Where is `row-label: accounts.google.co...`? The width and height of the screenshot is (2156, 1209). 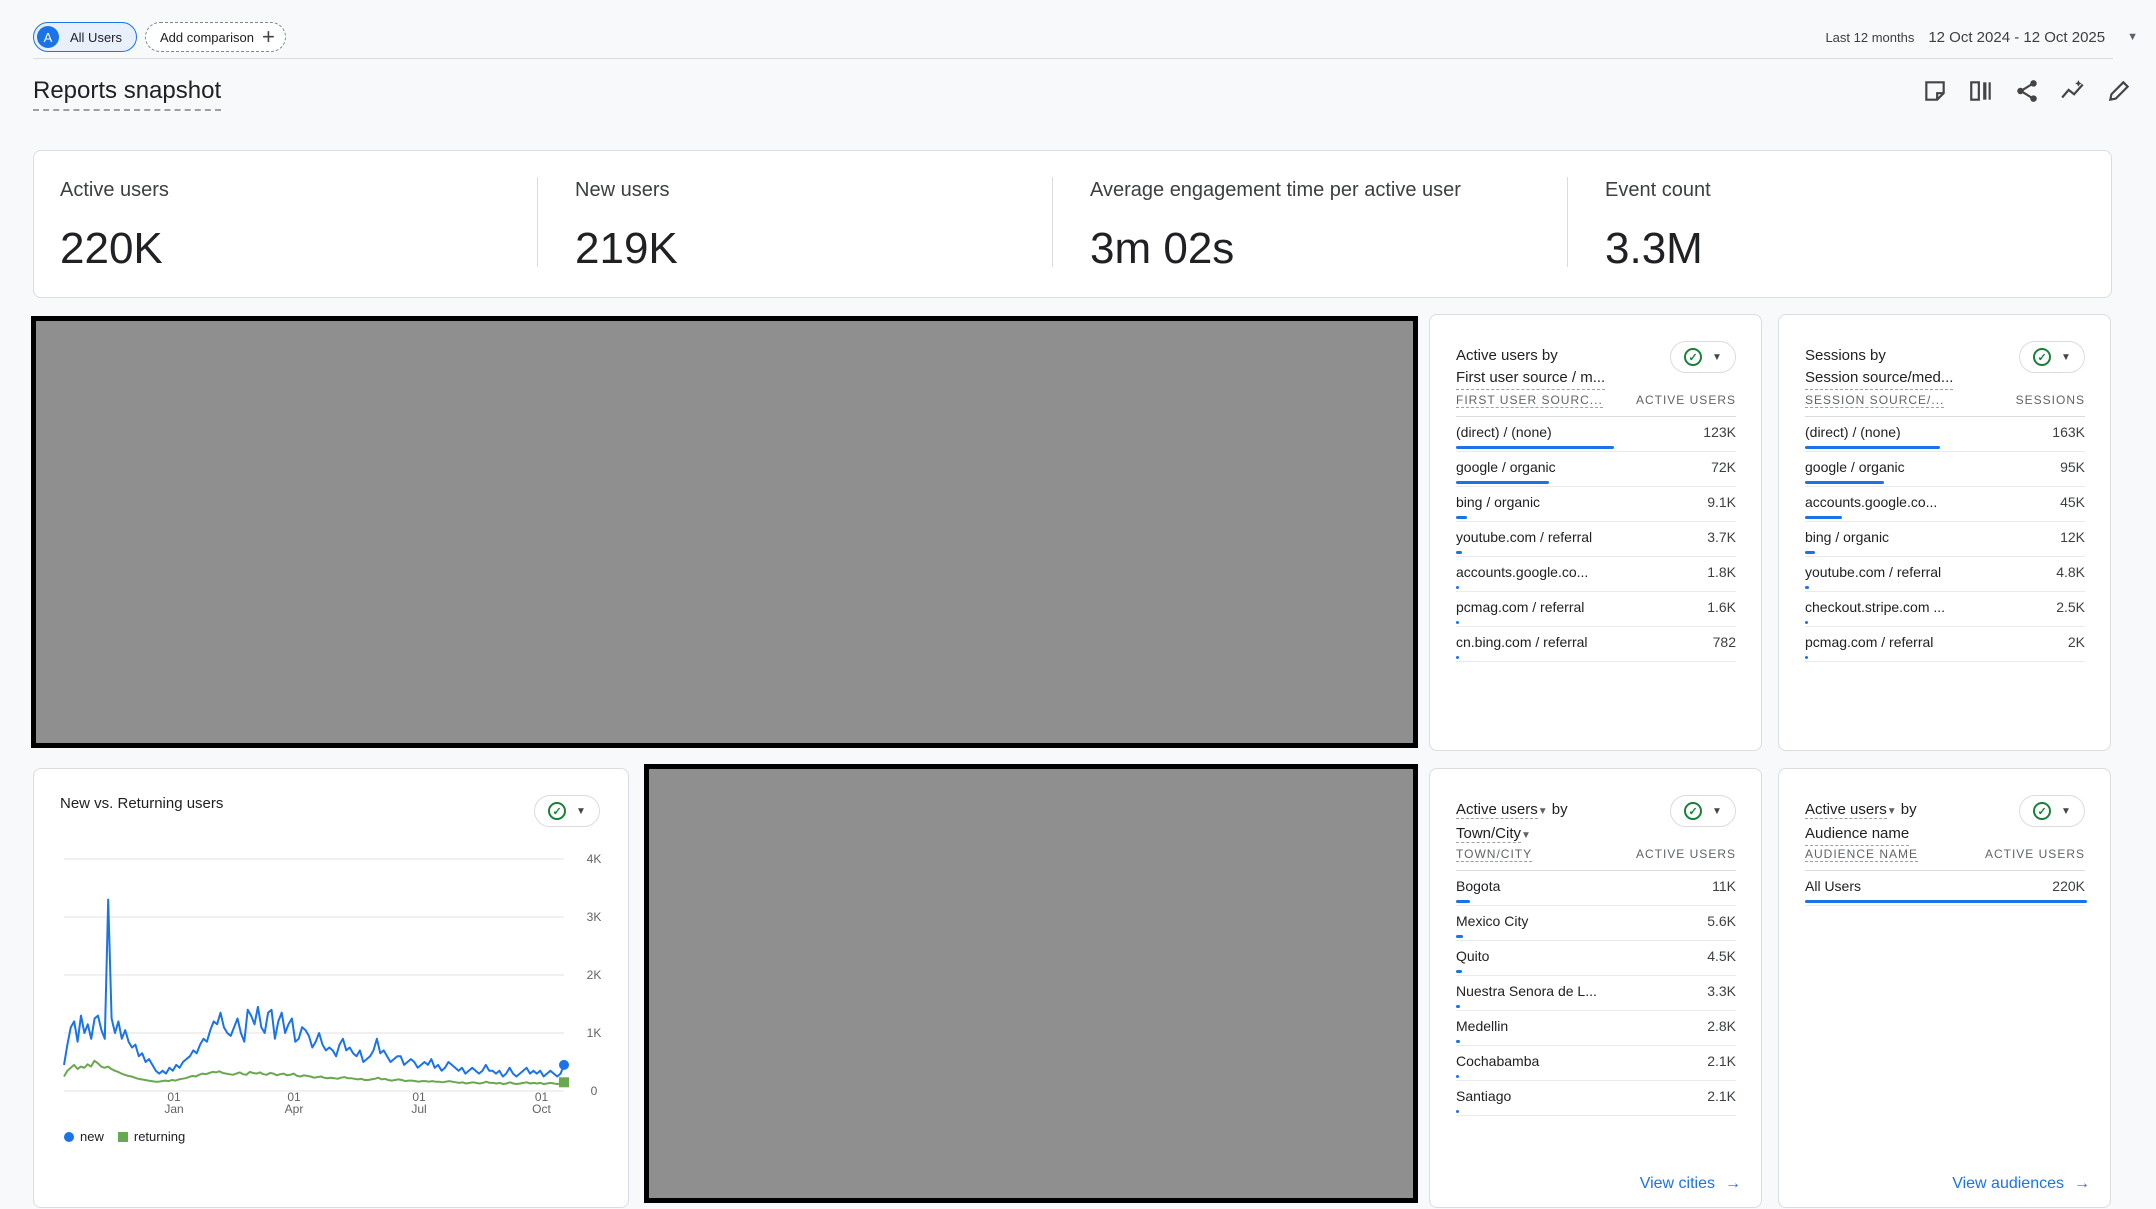
row-label: accounts.google.co... is located at coordinates (1871, 502).